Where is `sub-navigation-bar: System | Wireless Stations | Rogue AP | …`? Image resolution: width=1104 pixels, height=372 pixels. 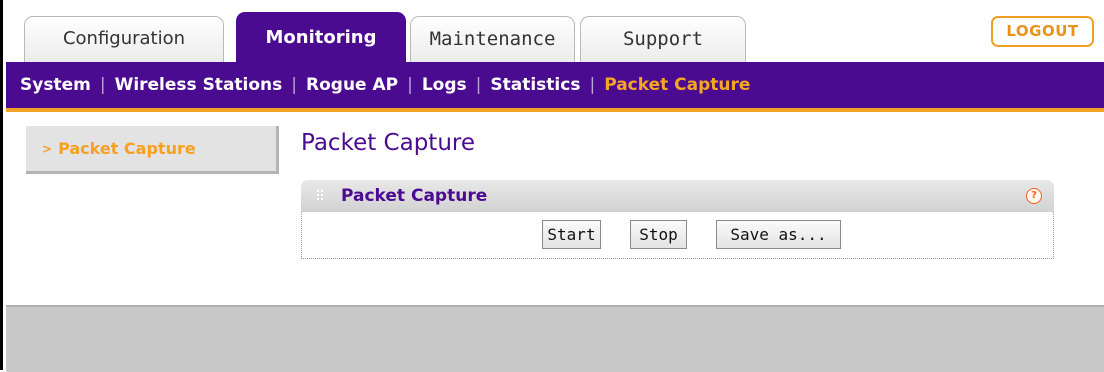 sub-navigation-bar: System | Wireless Stations | Rogue AP | … is located at coordinates (555, 87).